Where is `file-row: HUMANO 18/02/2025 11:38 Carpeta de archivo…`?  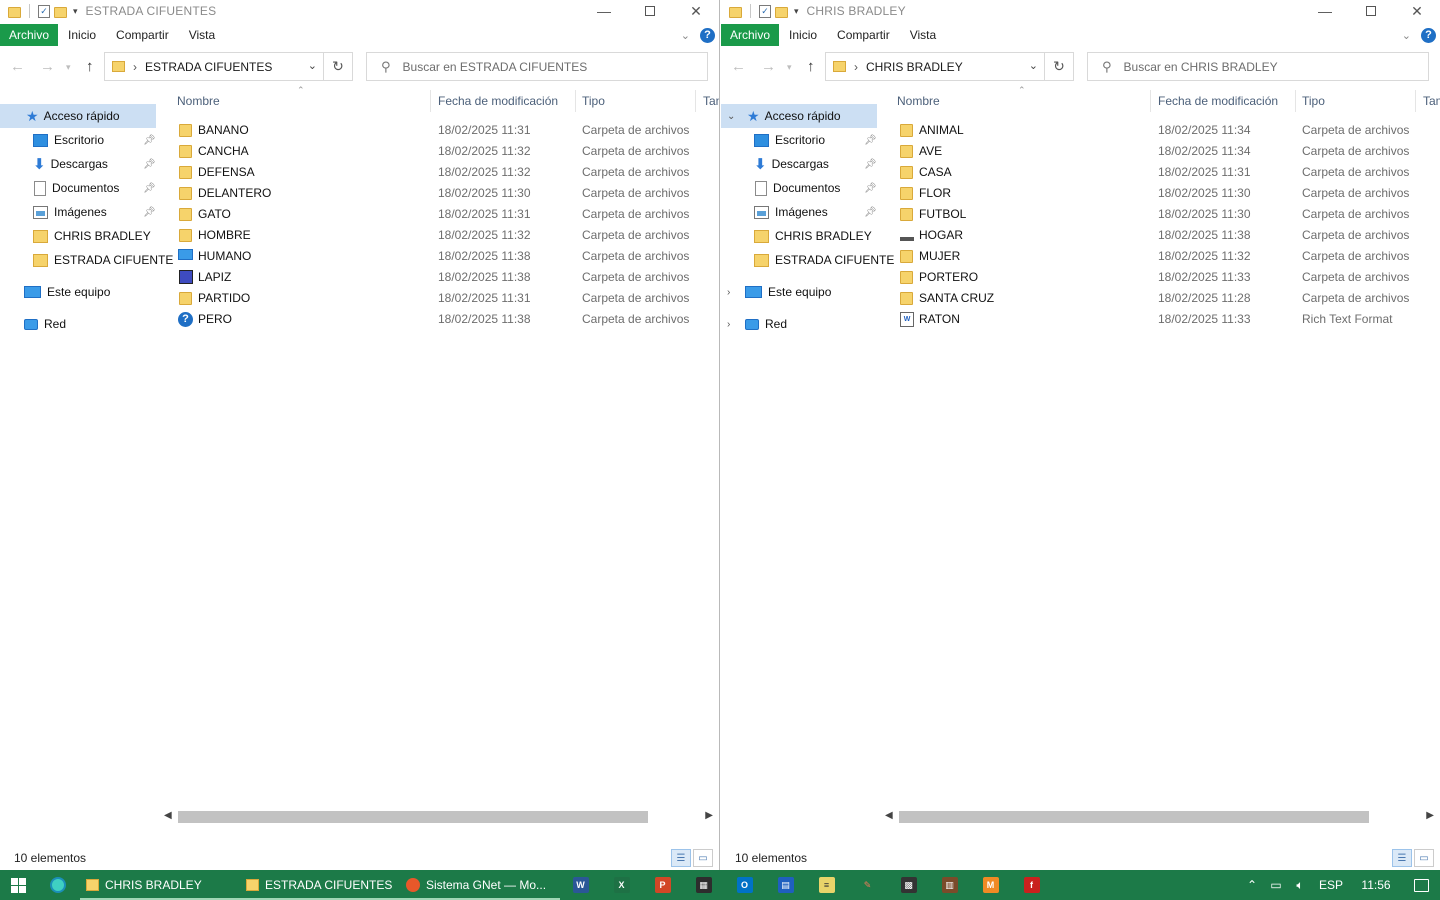 file-row: HUMANO 18/02/2025 11:38 Carpeta de archivo… is located at coordinates (438, 256).